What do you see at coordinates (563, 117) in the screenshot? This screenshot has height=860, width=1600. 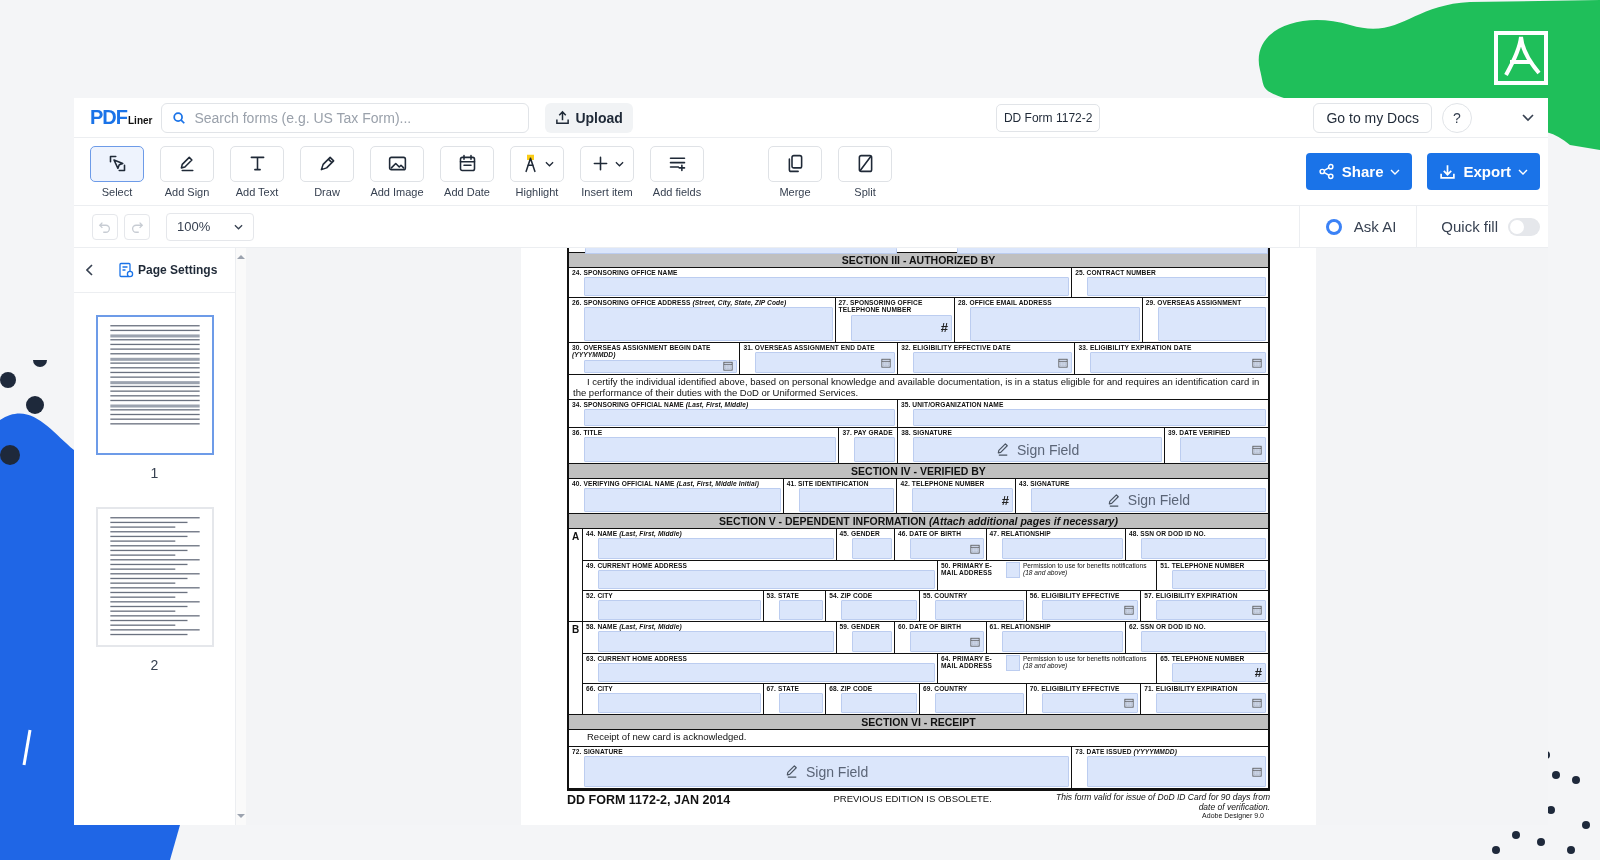 I see `upload-icon` at bounding box center [563, 117].